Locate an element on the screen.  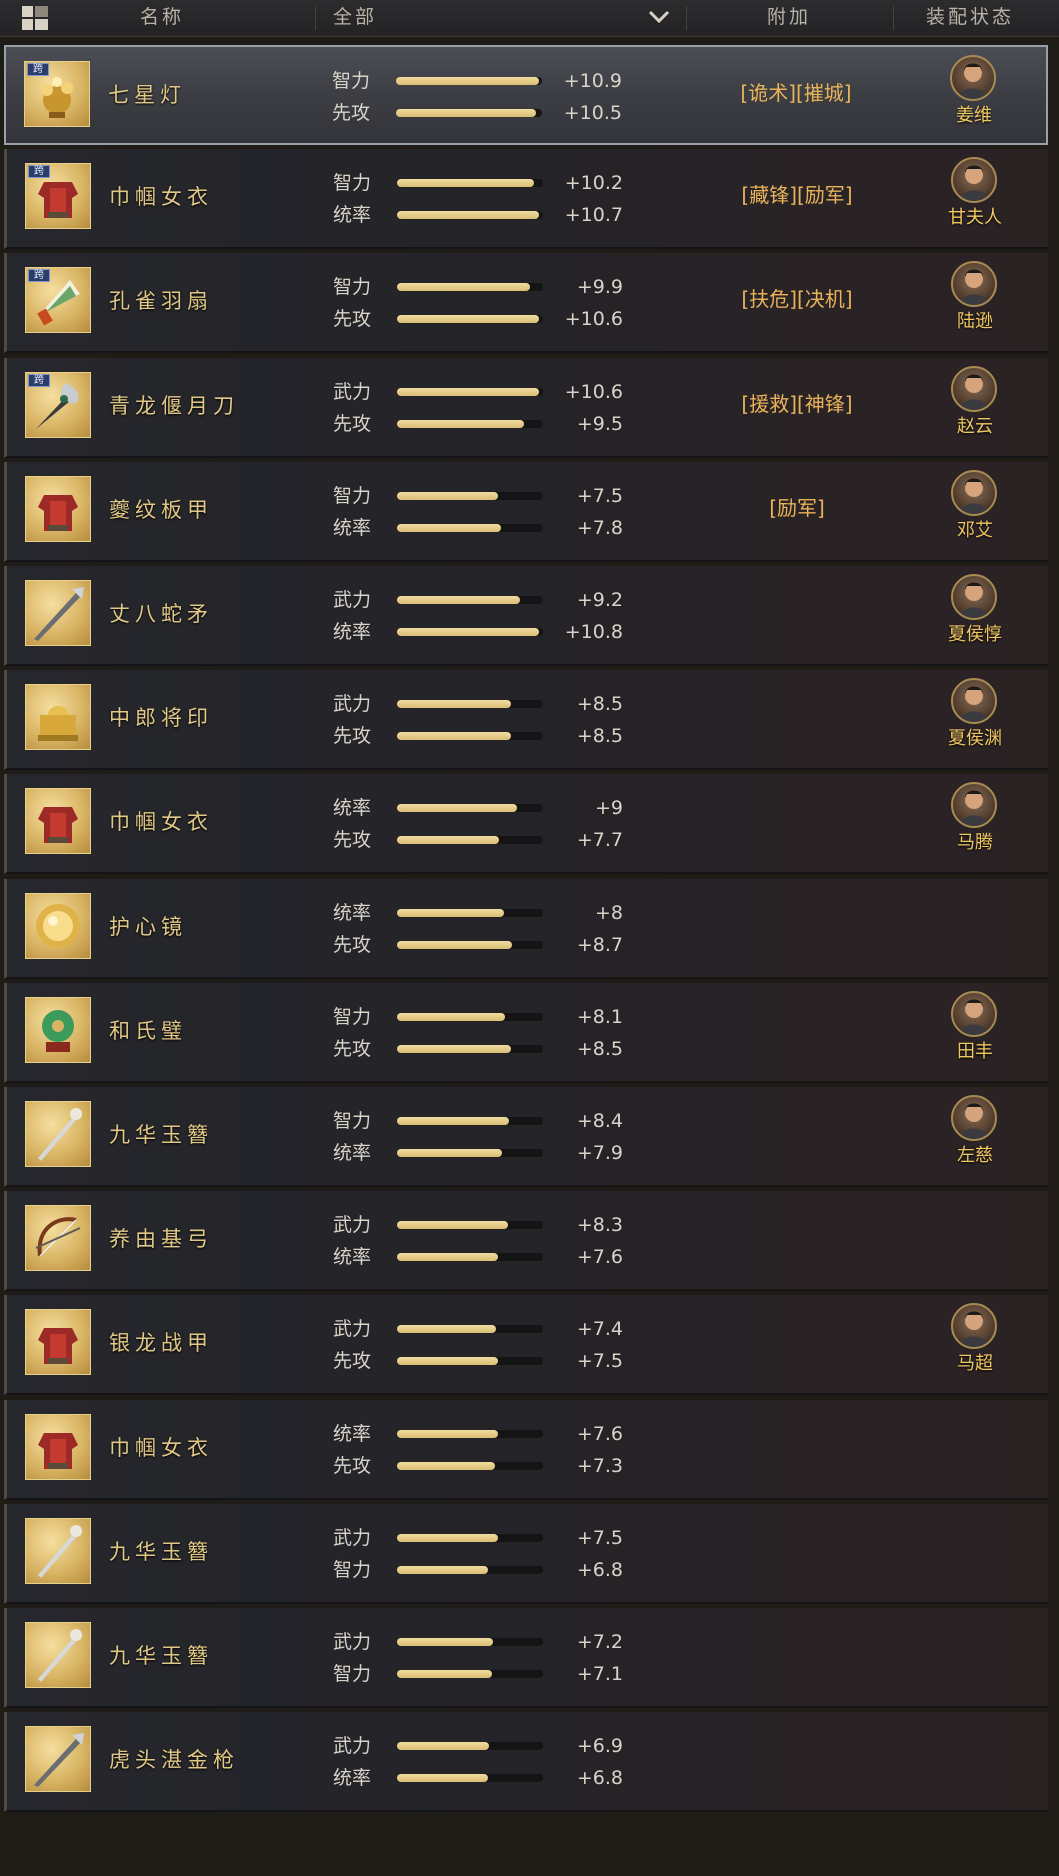
equipment-row: 跨巾帼女衣 智力 +10.2 统率 +10.7 [藏锋][励军] 甘夫人 is located at coordinates (526, 199).